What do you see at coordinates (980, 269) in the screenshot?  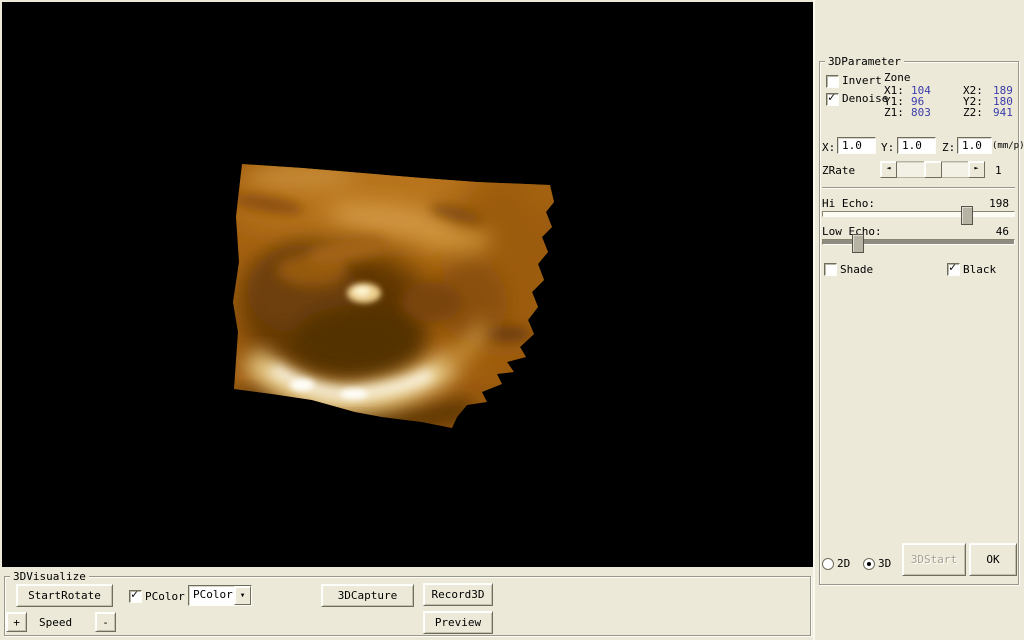 I see `black-label: Black` at bounding box center [980, 269].